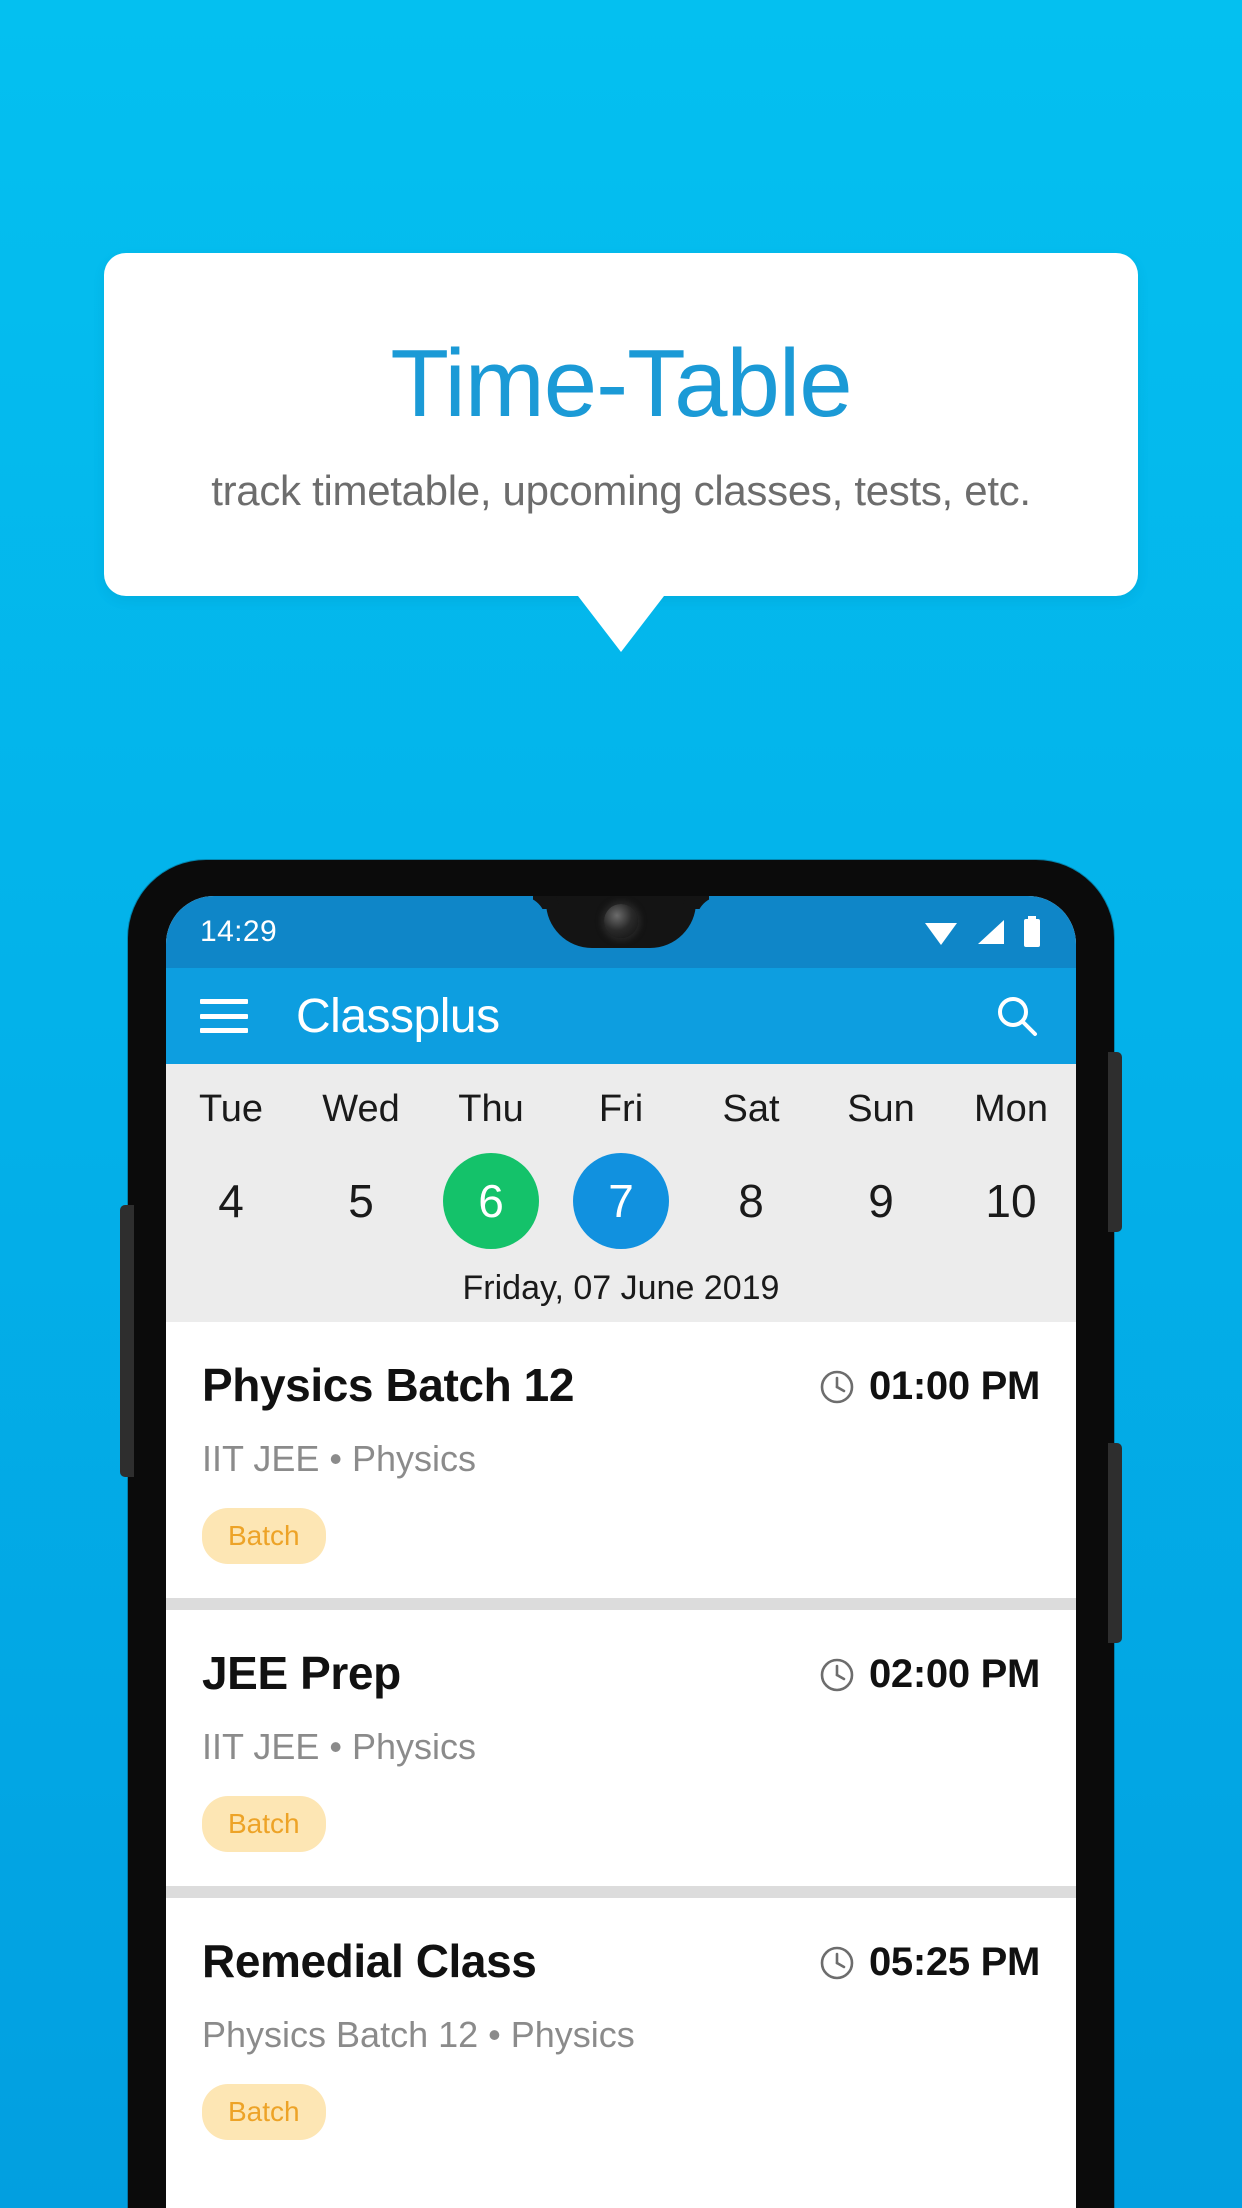 Image resolution: width=1242 pixels, height=2208 pixels. I want to click on front-camera-icon, so click(621, 921).